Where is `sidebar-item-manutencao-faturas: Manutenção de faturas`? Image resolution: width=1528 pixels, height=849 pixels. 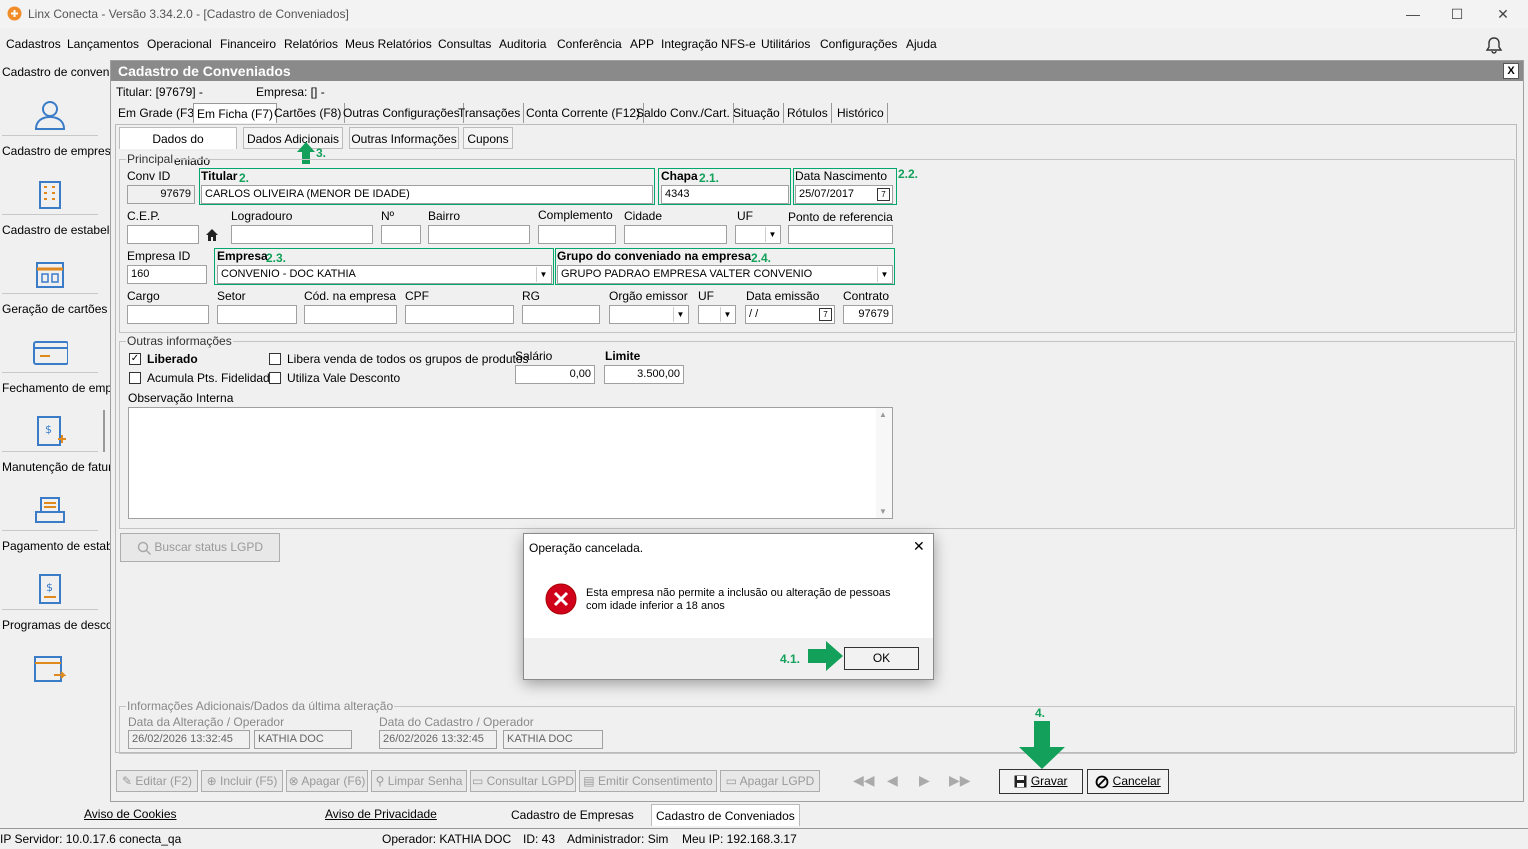 sidebar-item-manutencao-faturas: Manutenção de faturas is located at coordinates (63, 493).